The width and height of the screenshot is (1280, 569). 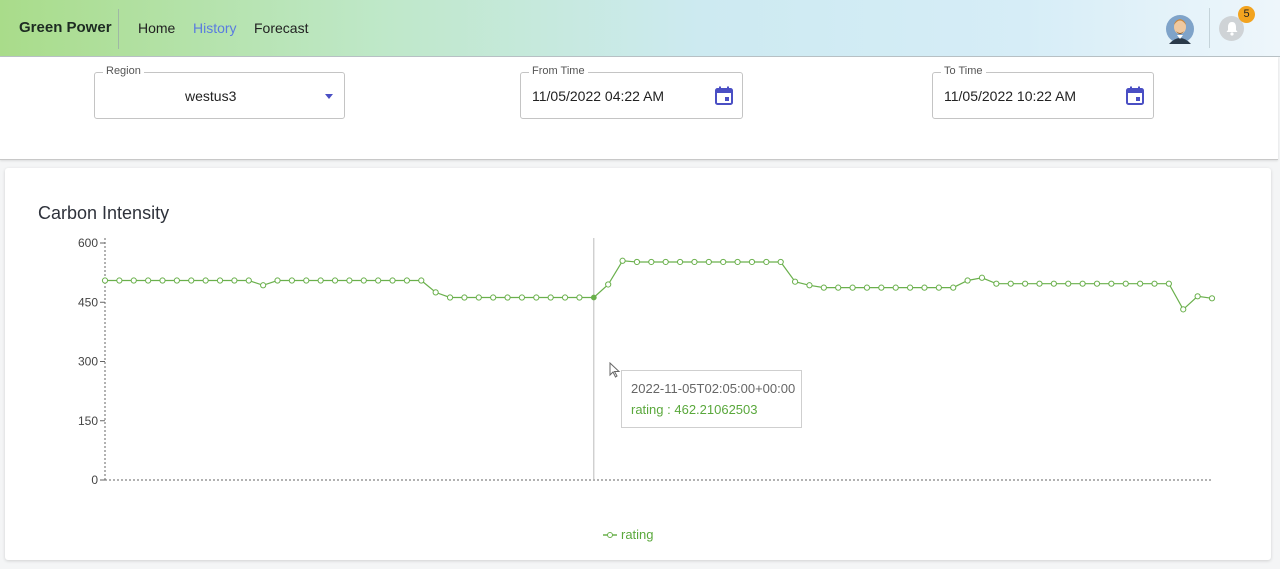 What do you see at coordinates (637, 534) in the screenshot?
I see `legend-label: rating` at bounding box center [637, 534].